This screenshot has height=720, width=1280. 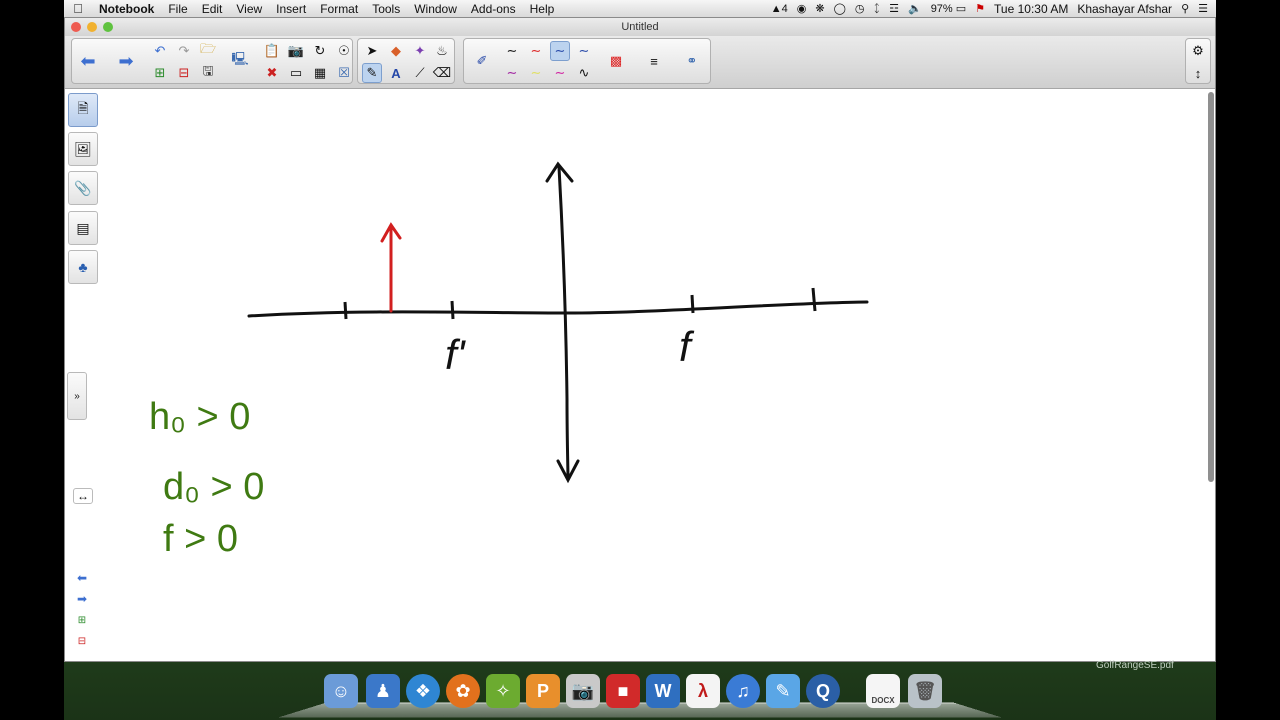 I want to click on acrobat-icon: λ, so click(x=703, y=691).